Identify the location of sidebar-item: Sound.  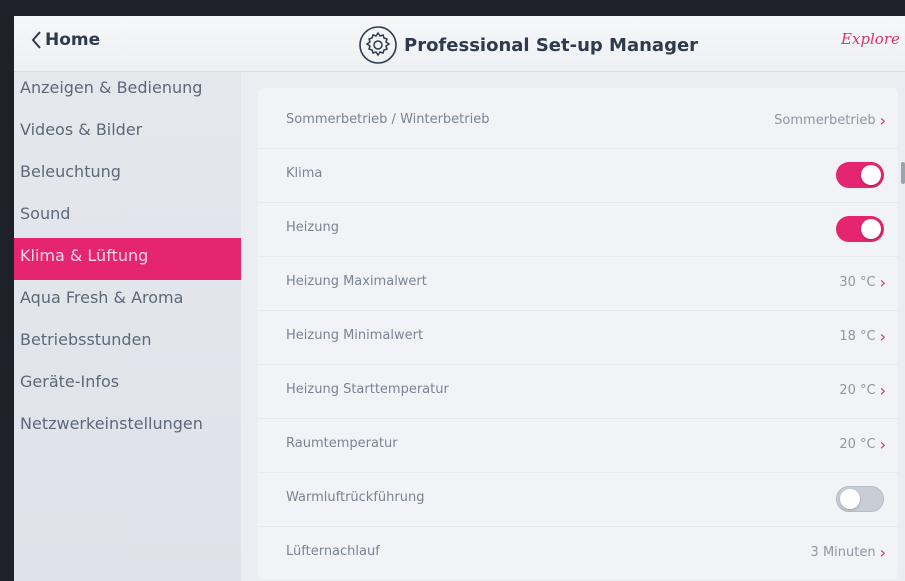
(127, 217).